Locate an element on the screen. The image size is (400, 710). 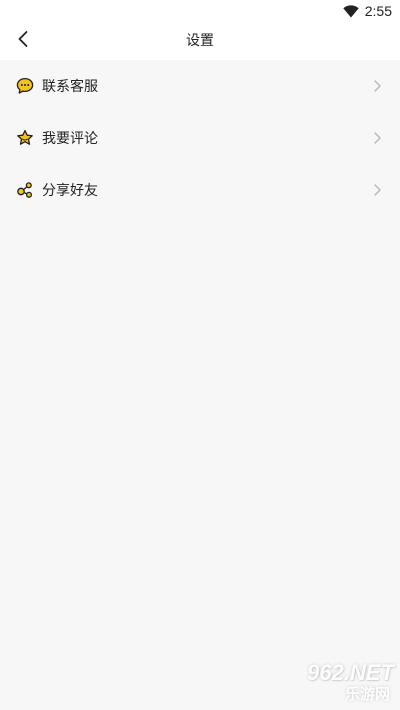
settings-item-share-friends: 分享好友 is located at coordinates (200, 190).